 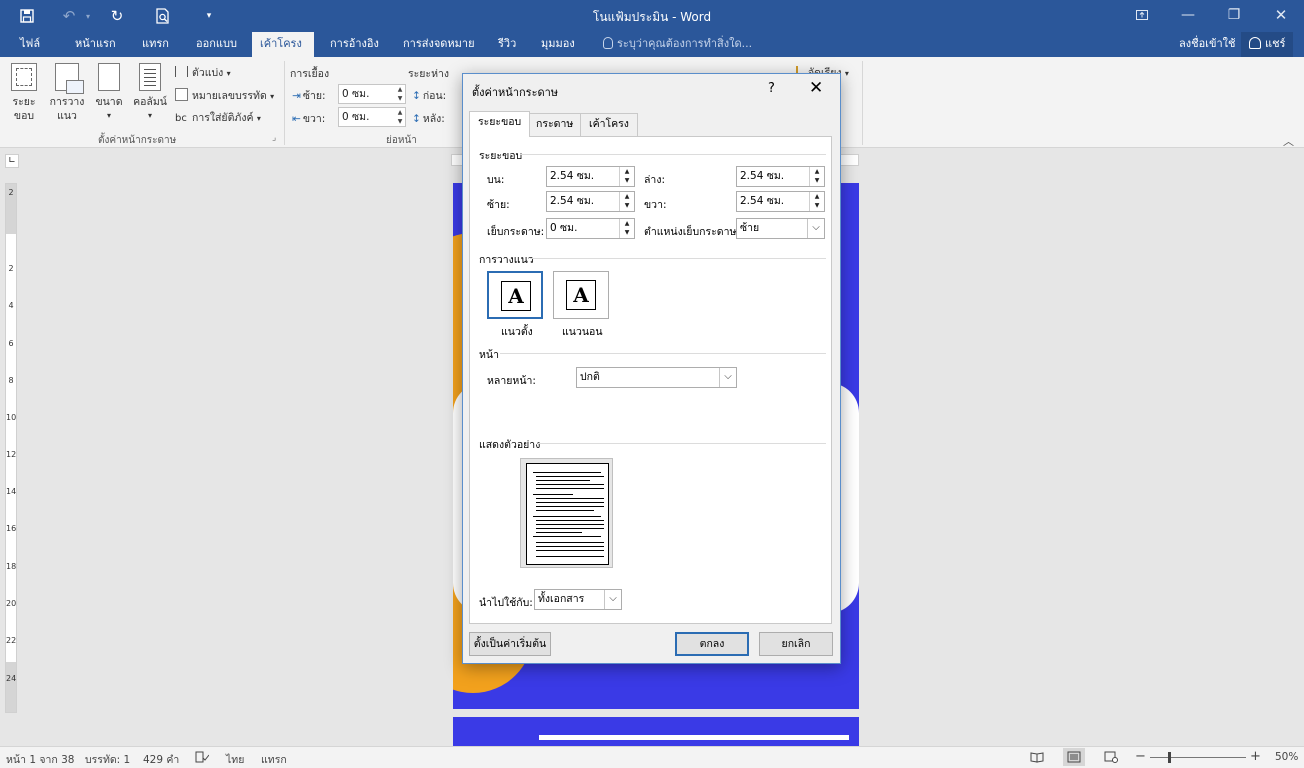 I want to click on tab-review: รีวิว, so click(x=507, y=44).